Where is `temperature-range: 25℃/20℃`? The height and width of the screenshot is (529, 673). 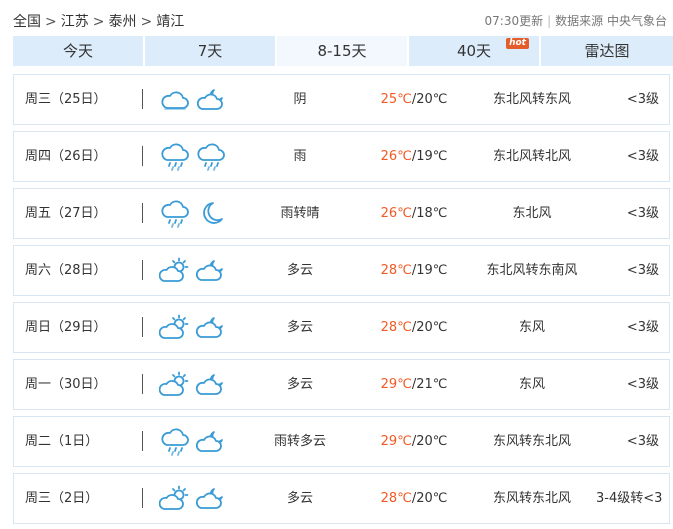
temperature-range: 25℃/20℃ is located at coordinates (414, 99).